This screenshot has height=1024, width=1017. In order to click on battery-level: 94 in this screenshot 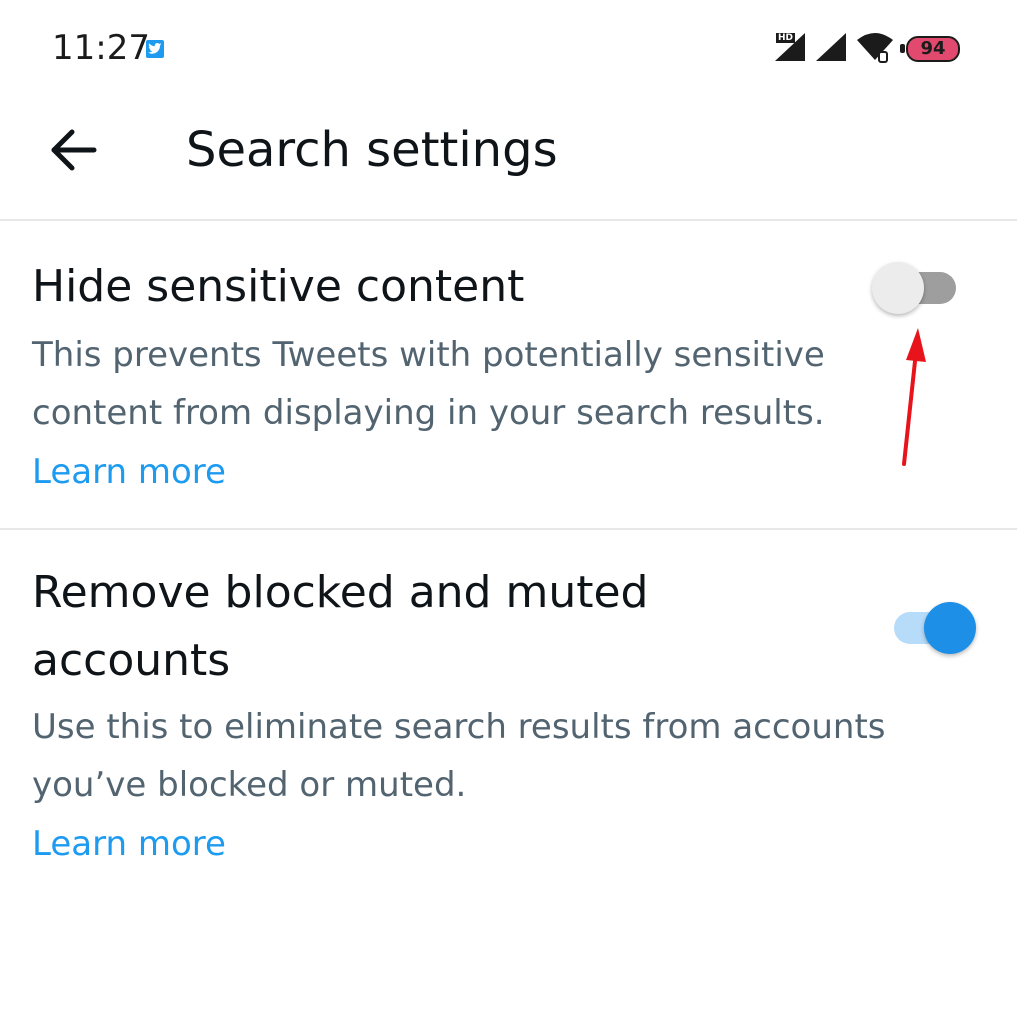, I will do `click(933, 48)`.